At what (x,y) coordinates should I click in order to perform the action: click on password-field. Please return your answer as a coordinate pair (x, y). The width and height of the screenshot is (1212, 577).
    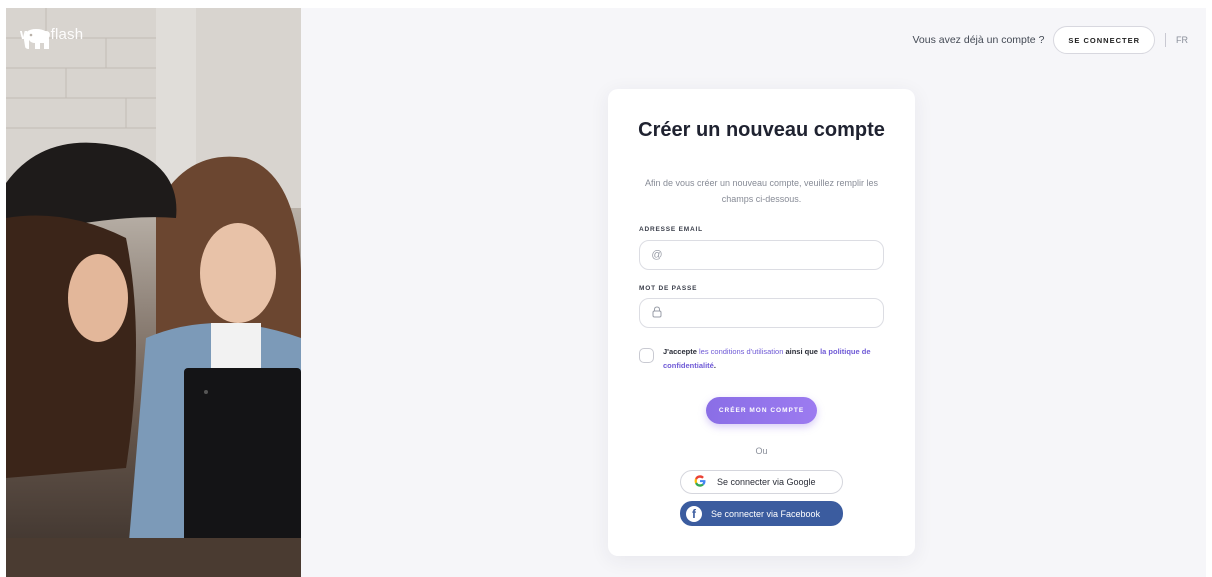
    Looking at the image, I should click on (761, 313).